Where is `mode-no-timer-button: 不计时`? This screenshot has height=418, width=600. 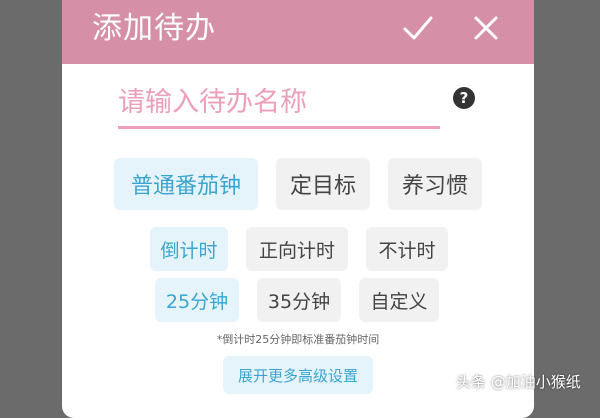
mode-no-timer-button: 不计时 is located at coordinates (407, 249).